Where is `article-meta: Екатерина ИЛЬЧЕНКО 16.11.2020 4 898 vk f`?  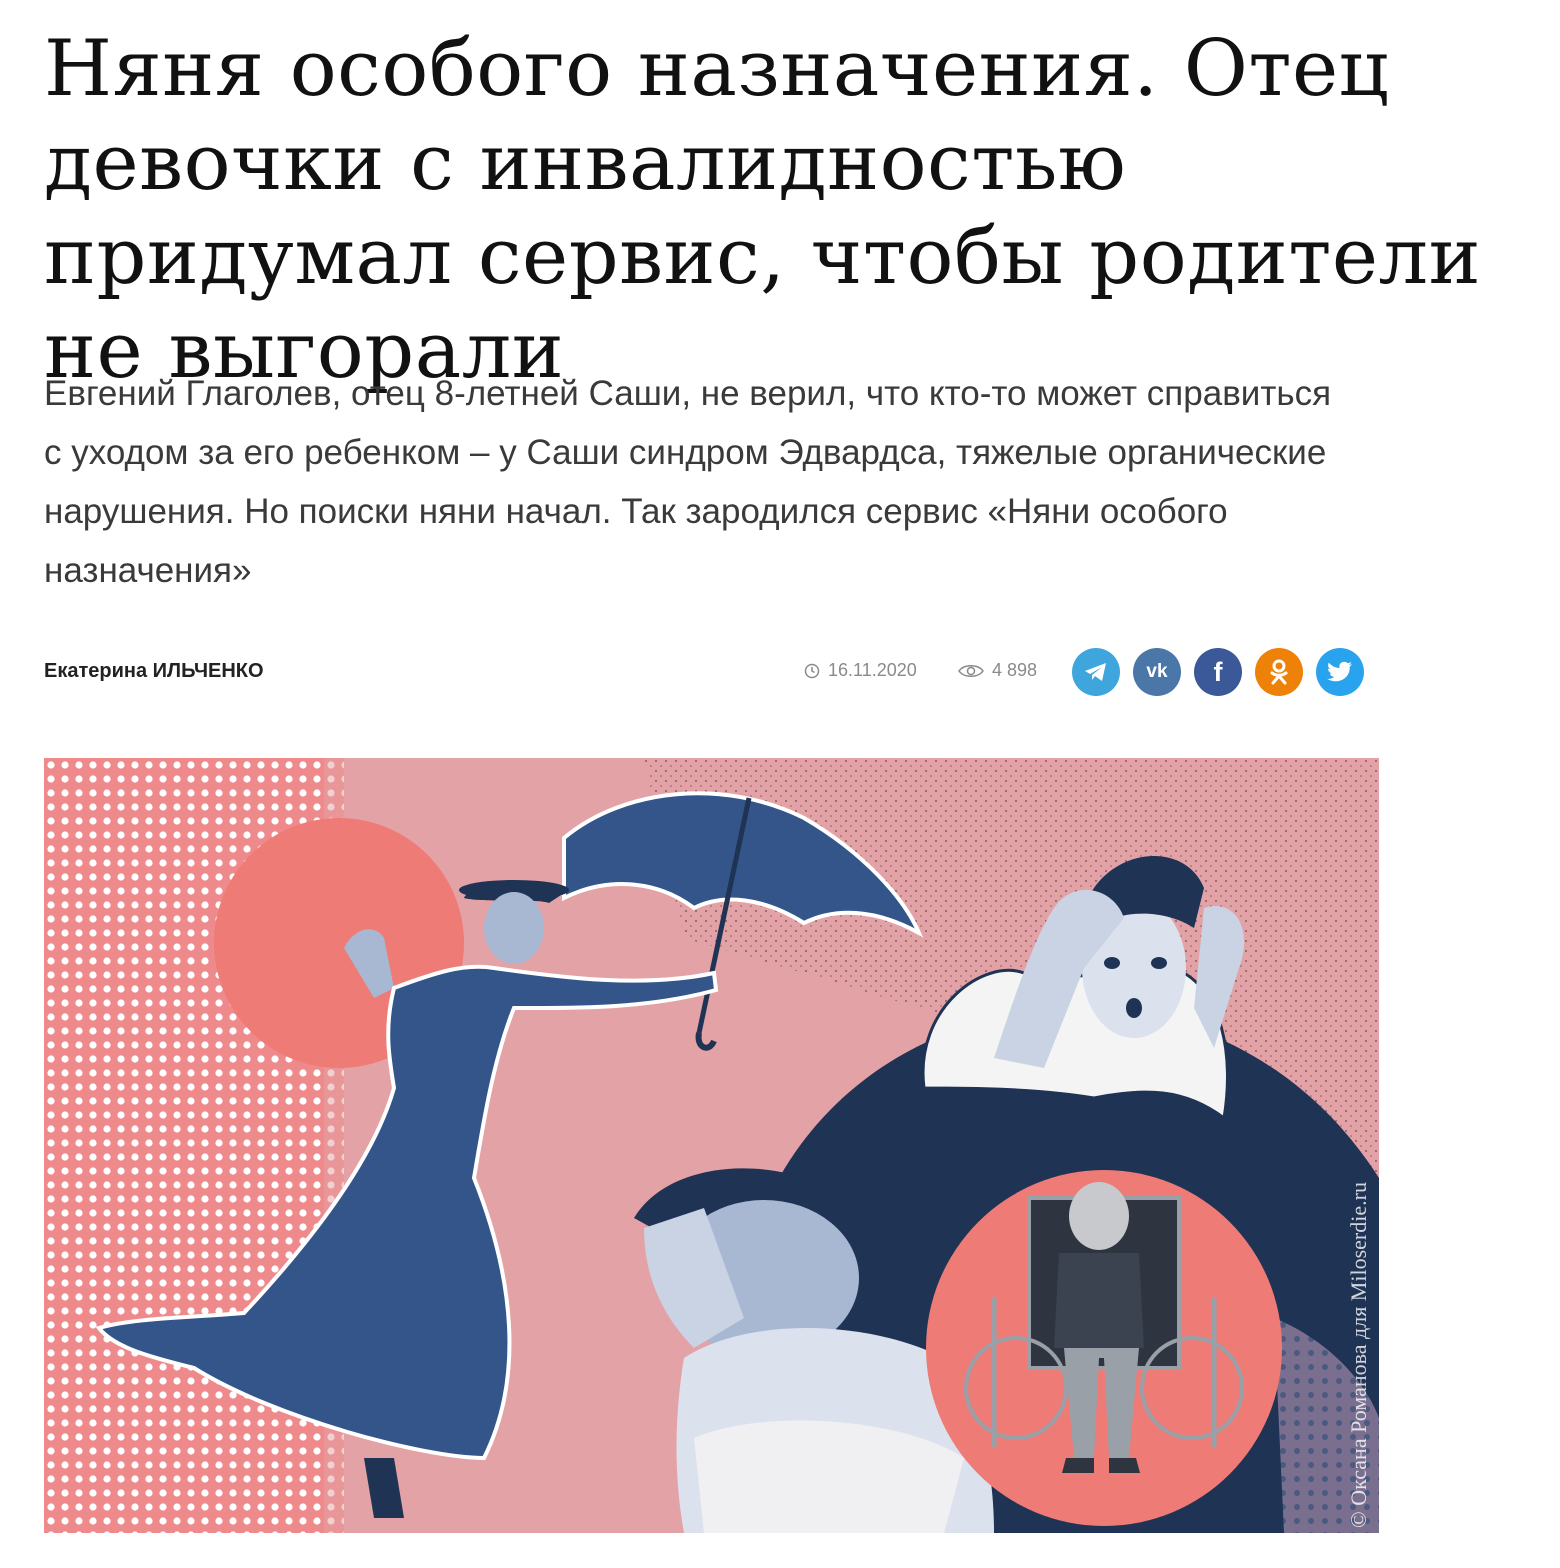 article-meta: Екатерина ИЛЬЧЕНКО 16.11.2020 4 898 vk f is located at coordinates (709, 672).